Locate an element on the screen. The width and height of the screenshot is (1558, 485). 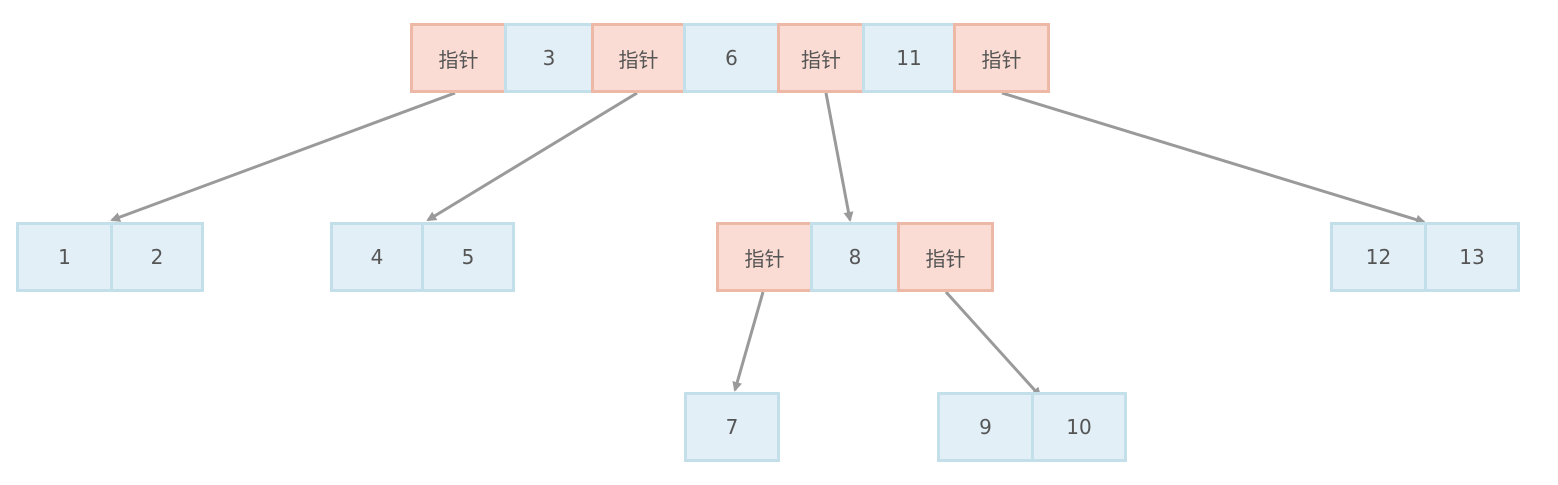
leaf-key-cell: 5 is located at coordinates (468, 257).